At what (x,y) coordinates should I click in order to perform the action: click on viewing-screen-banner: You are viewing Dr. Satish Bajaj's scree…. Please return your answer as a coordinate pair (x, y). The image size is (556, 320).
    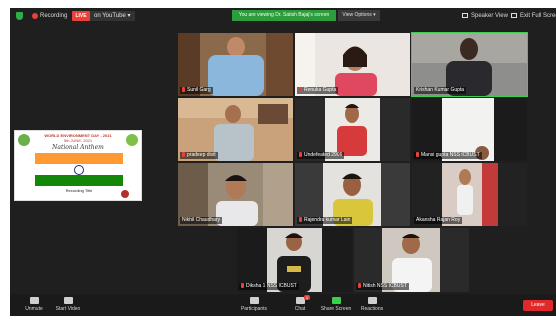
    Looking at the image, I should click on (284, 15).